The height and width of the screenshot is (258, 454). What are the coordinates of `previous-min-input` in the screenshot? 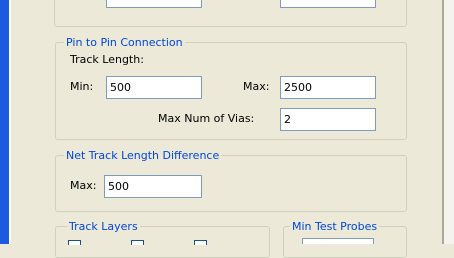 It's located at (154, 4).